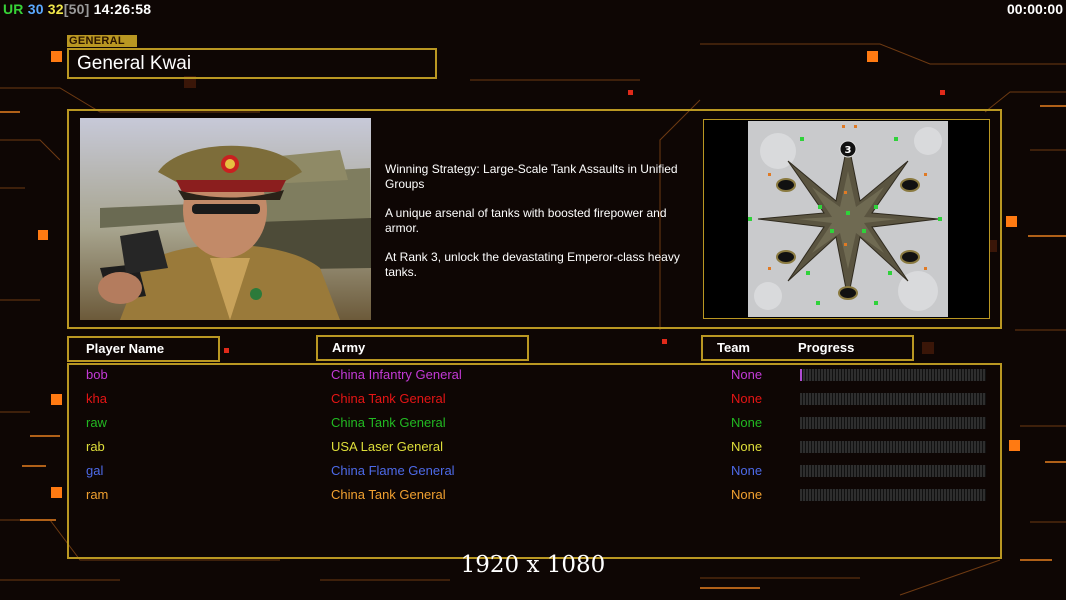 The height and width of the screenshot is (600, 1066). What do you see at coordinates (848, 150) in the screenshot?
I see `map-player-marker: 3` at bounding box center [848, 150].